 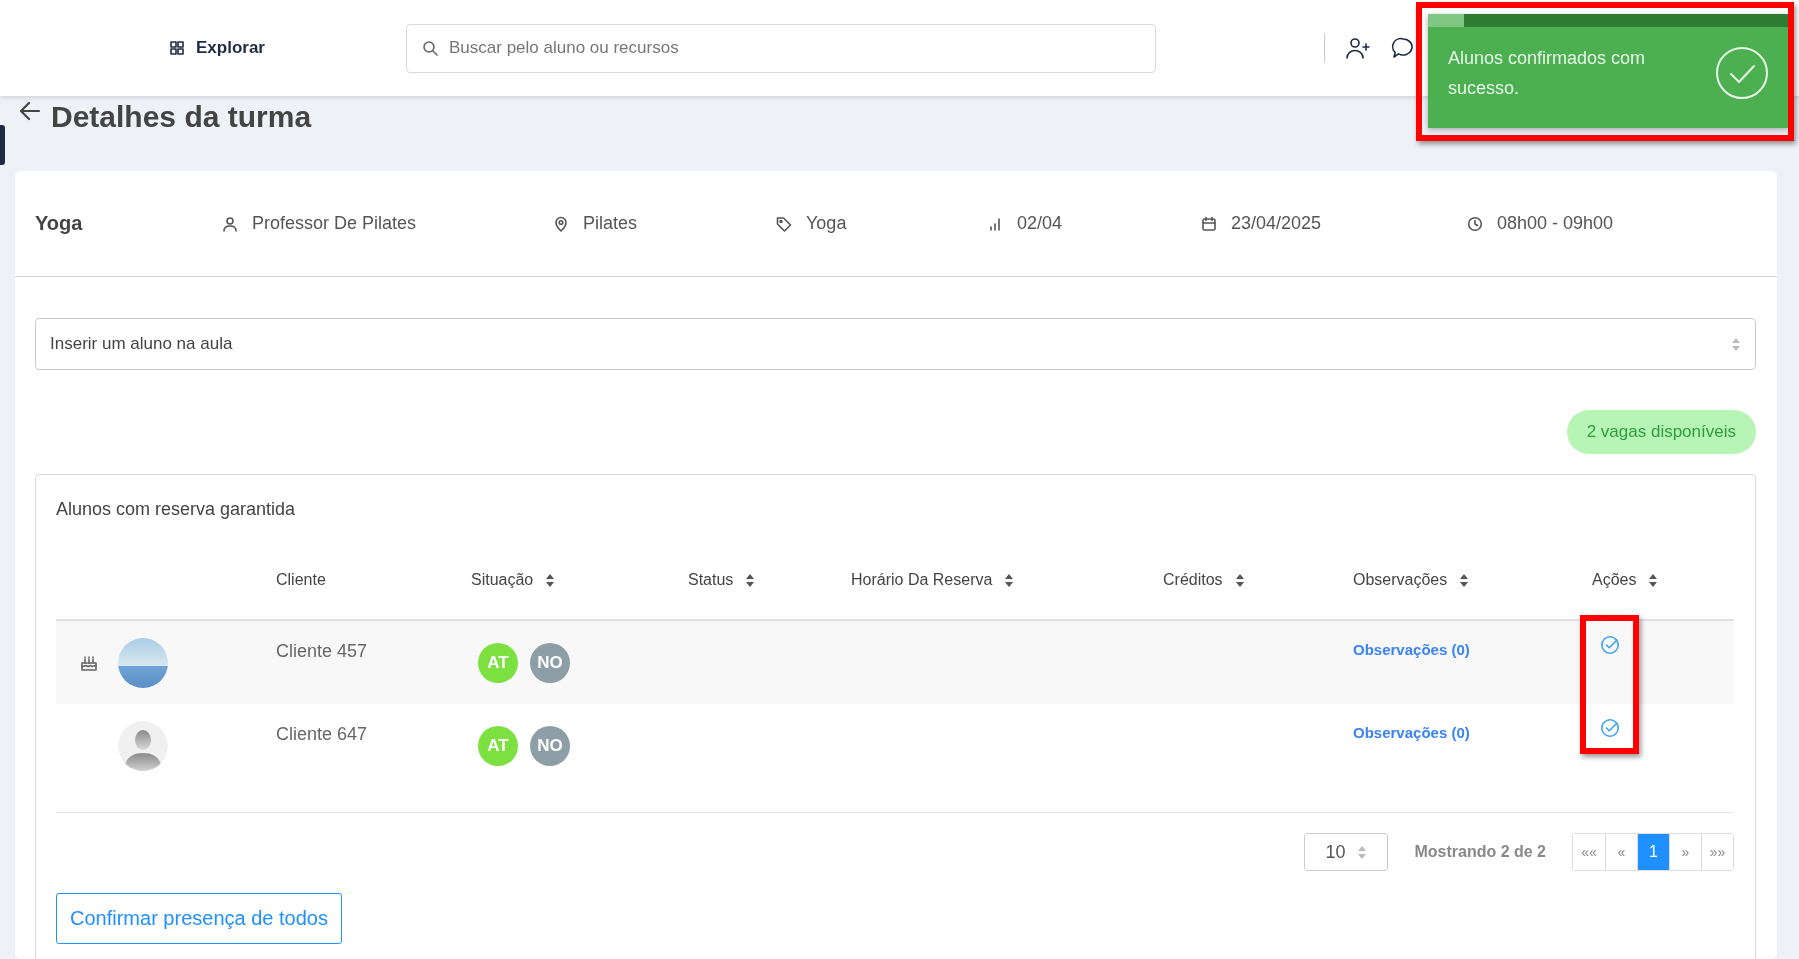 What do you see at coordinates (143, 662) in the screenshot?
I see `photo-placeholder` at bounding box center [143, 662].